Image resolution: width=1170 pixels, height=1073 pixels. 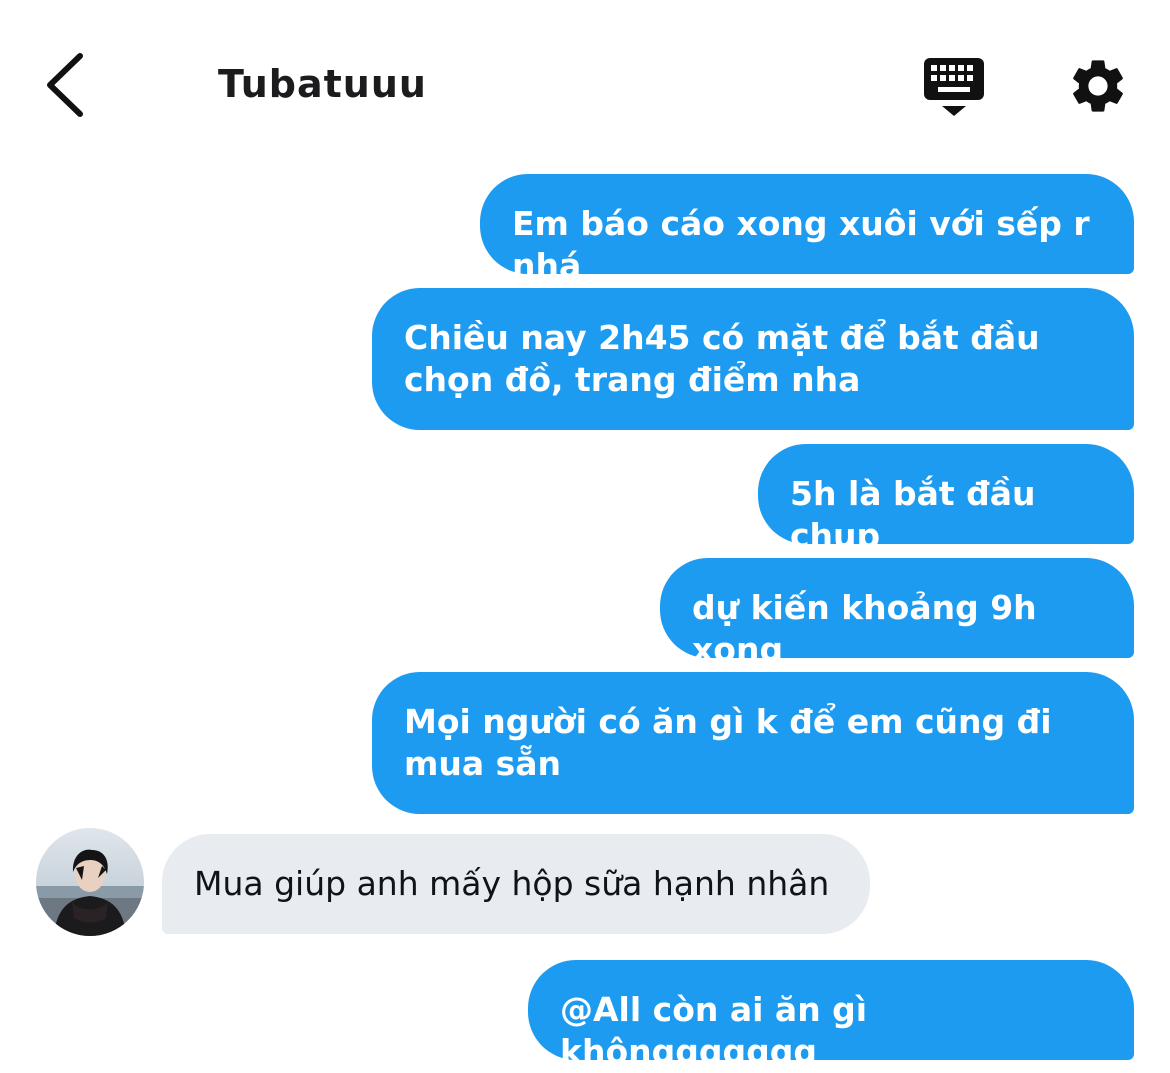 I want to click on settings-button, so click(x=1098, y=86).